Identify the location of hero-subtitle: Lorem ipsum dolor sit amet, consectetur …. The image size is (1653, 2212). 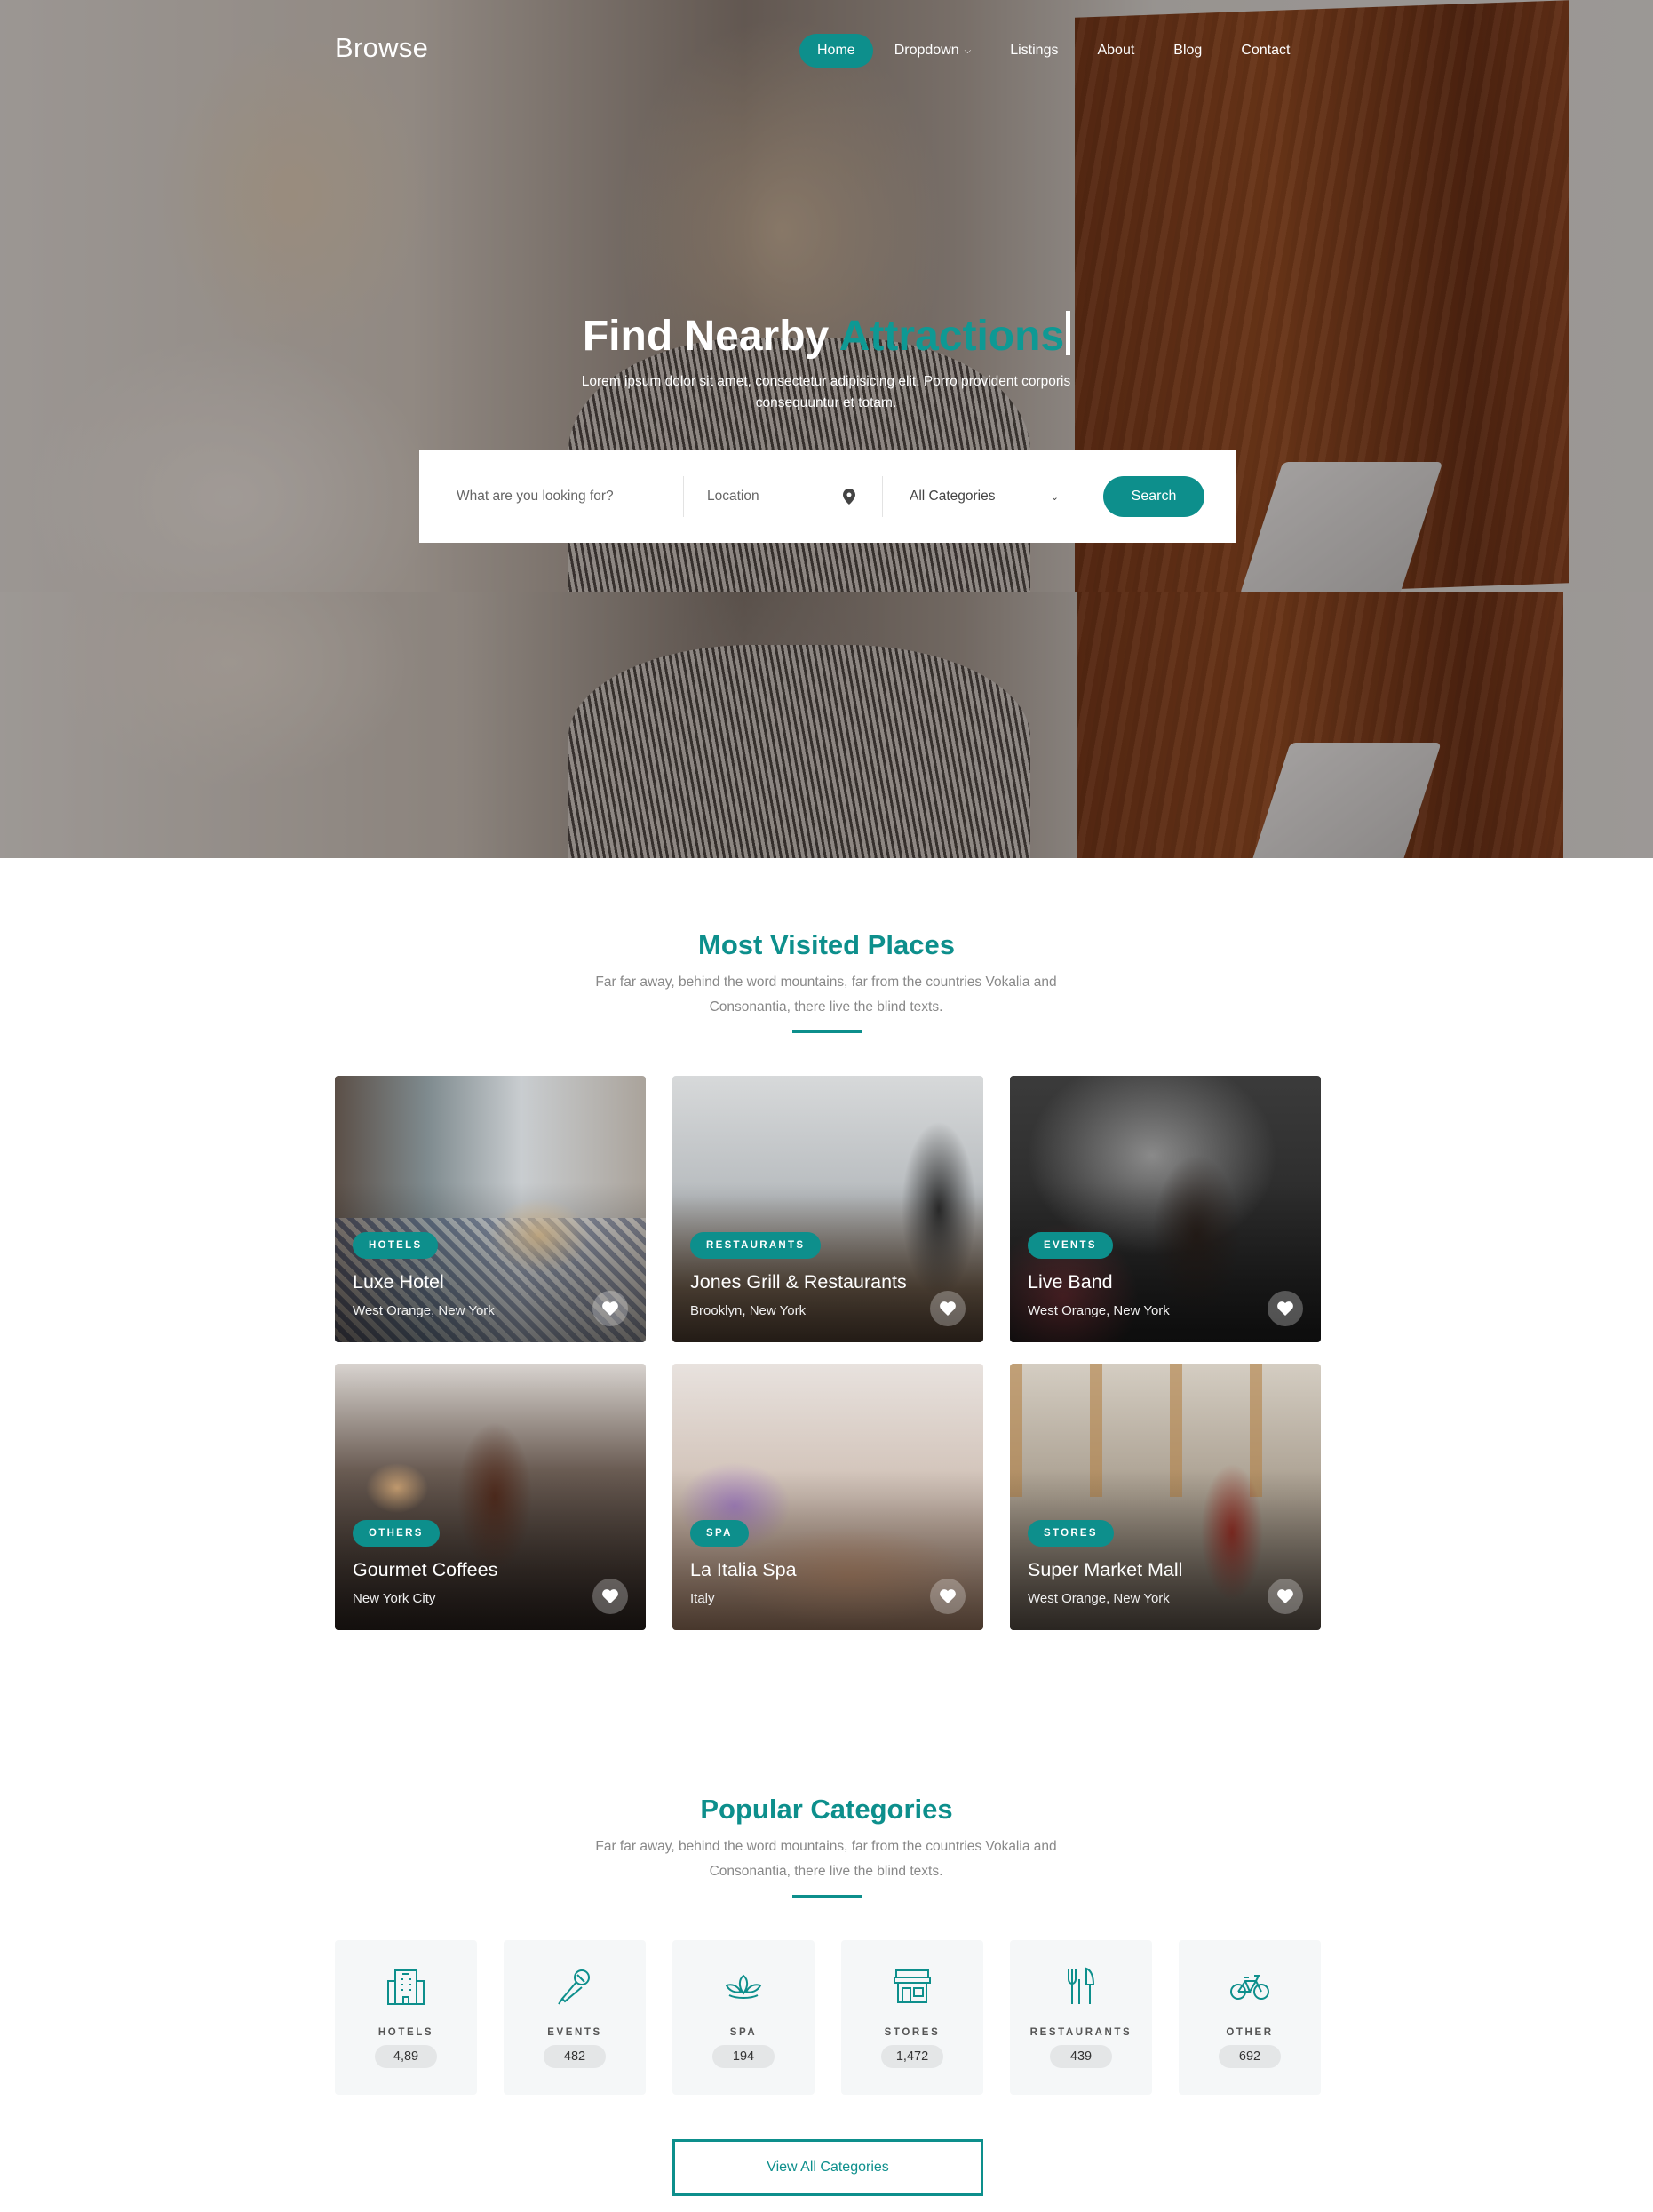
(826, 392).